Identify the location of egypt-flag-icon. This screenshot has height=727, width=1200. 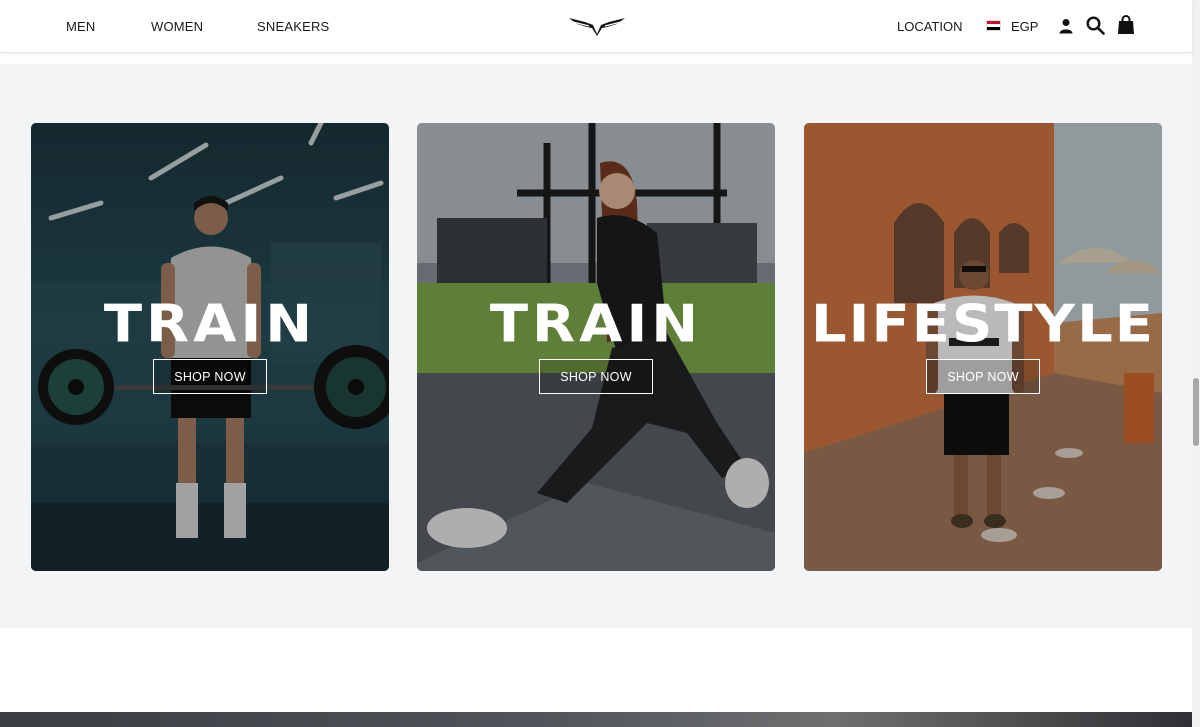
(993, 25).